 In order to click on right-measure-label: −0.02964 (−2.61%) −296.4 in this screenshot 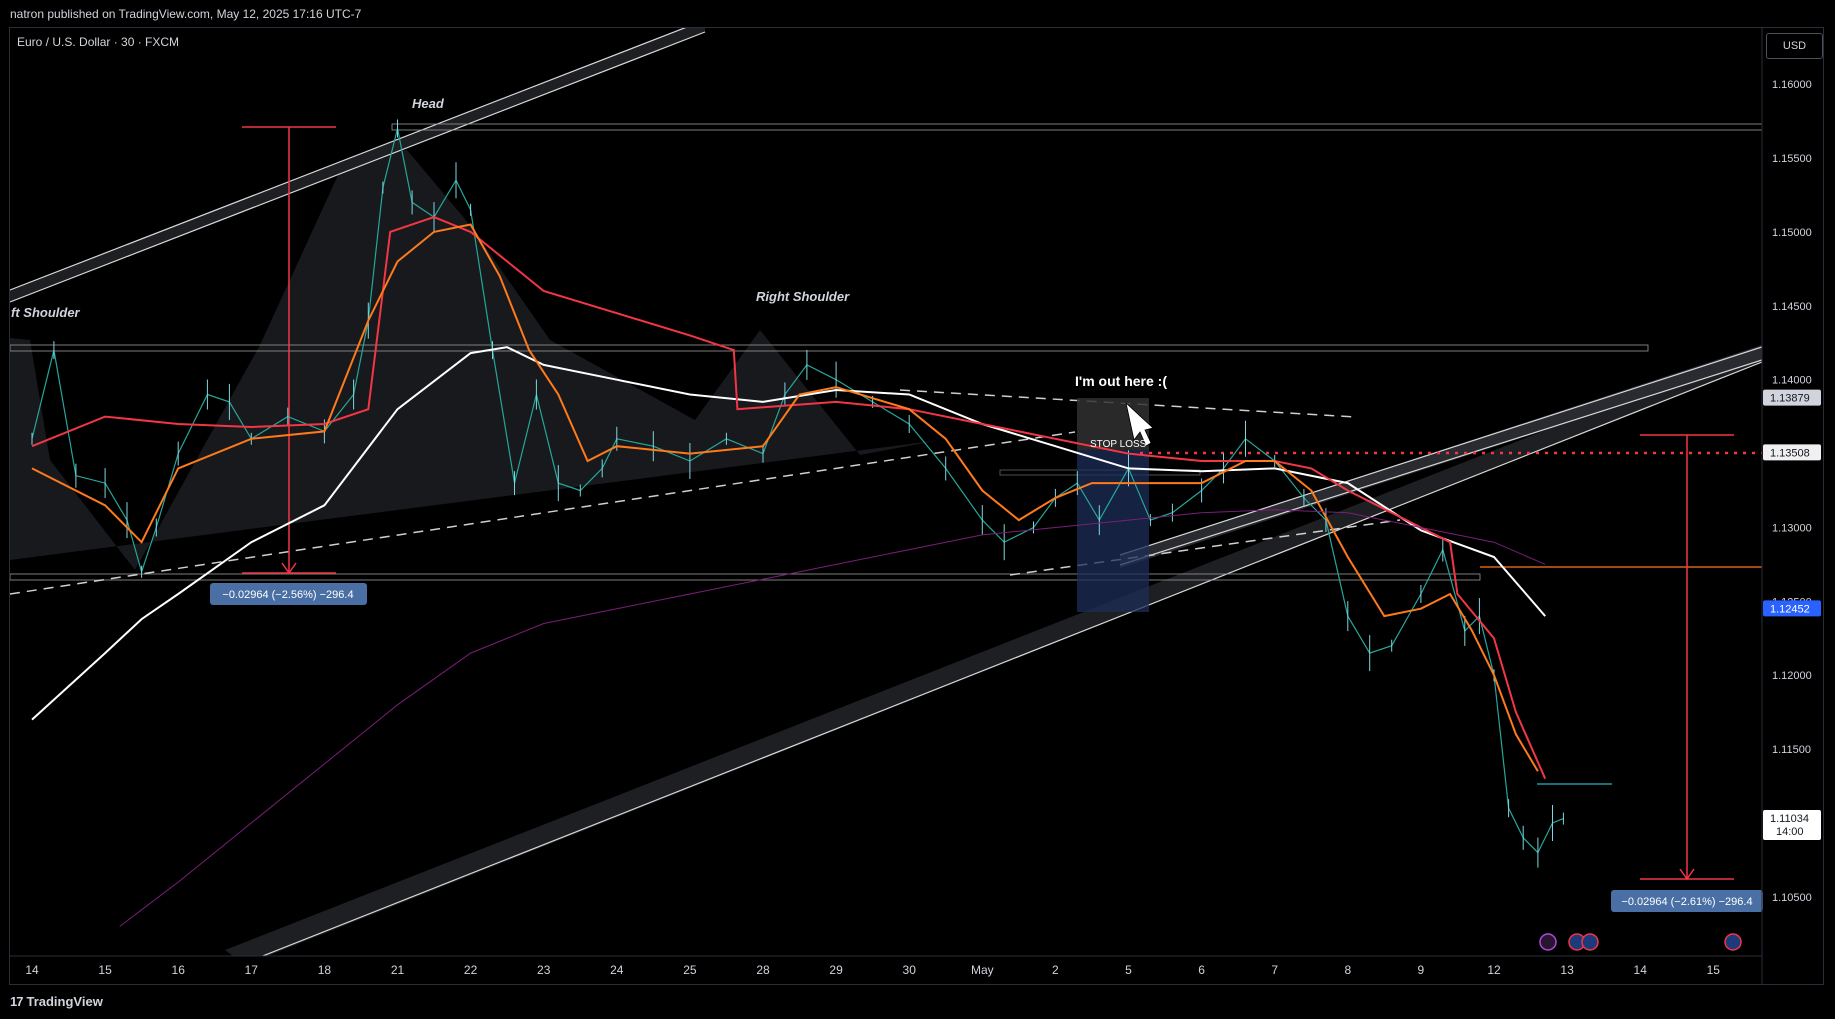, I will do `click(1686, 902)`.